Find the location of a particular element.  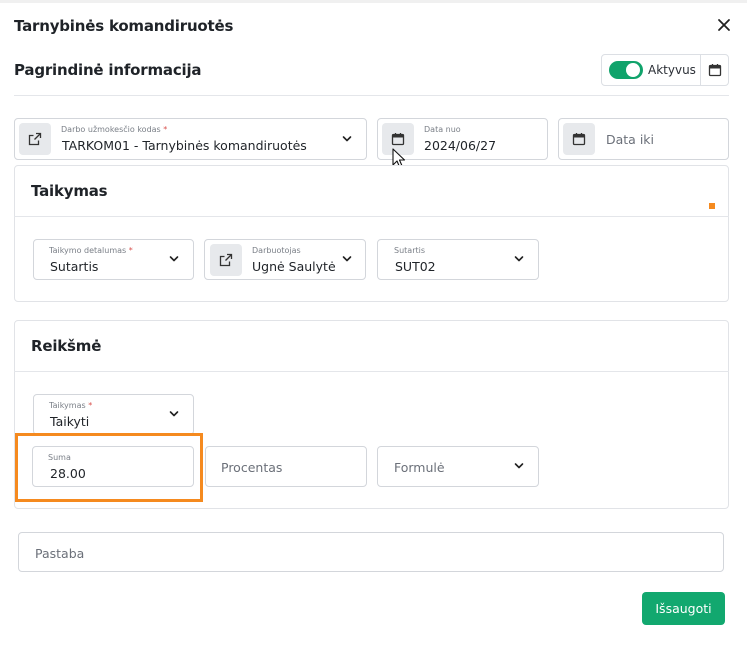

date-from-value: 2024/06/27 is located at coordinates (460, 145).